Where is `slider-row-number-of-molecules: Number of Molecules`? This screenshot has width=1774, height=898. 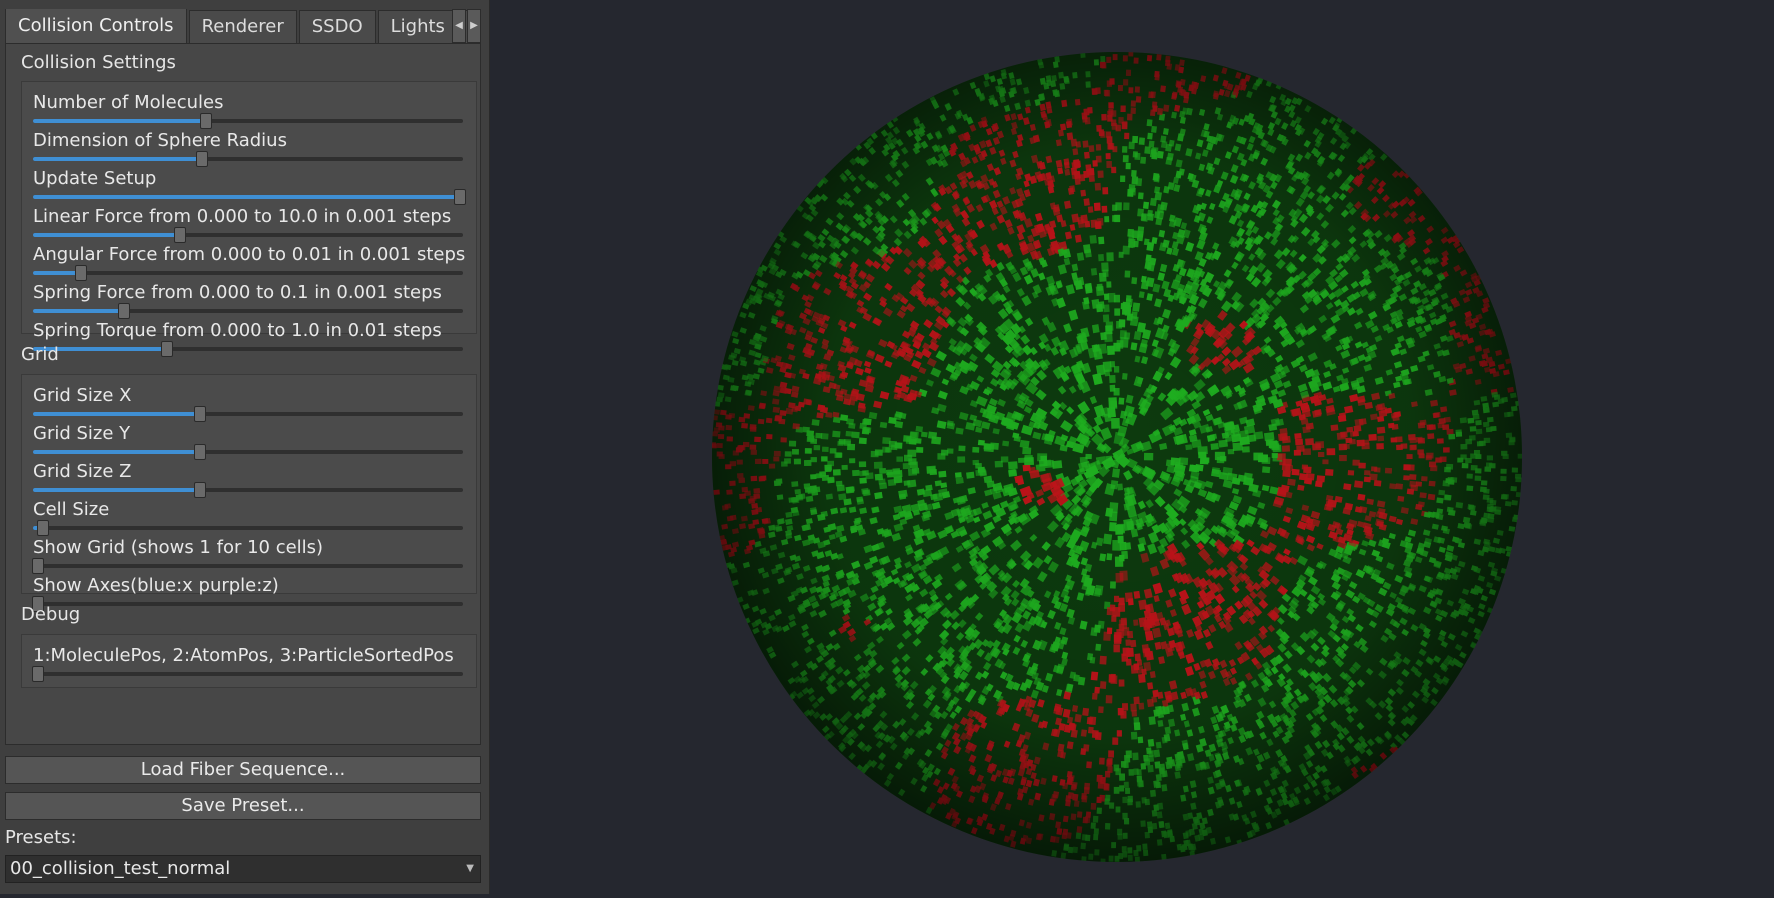
slider-row-number-of-molecules: Number of Molecules is located at coordinates (248, 109).